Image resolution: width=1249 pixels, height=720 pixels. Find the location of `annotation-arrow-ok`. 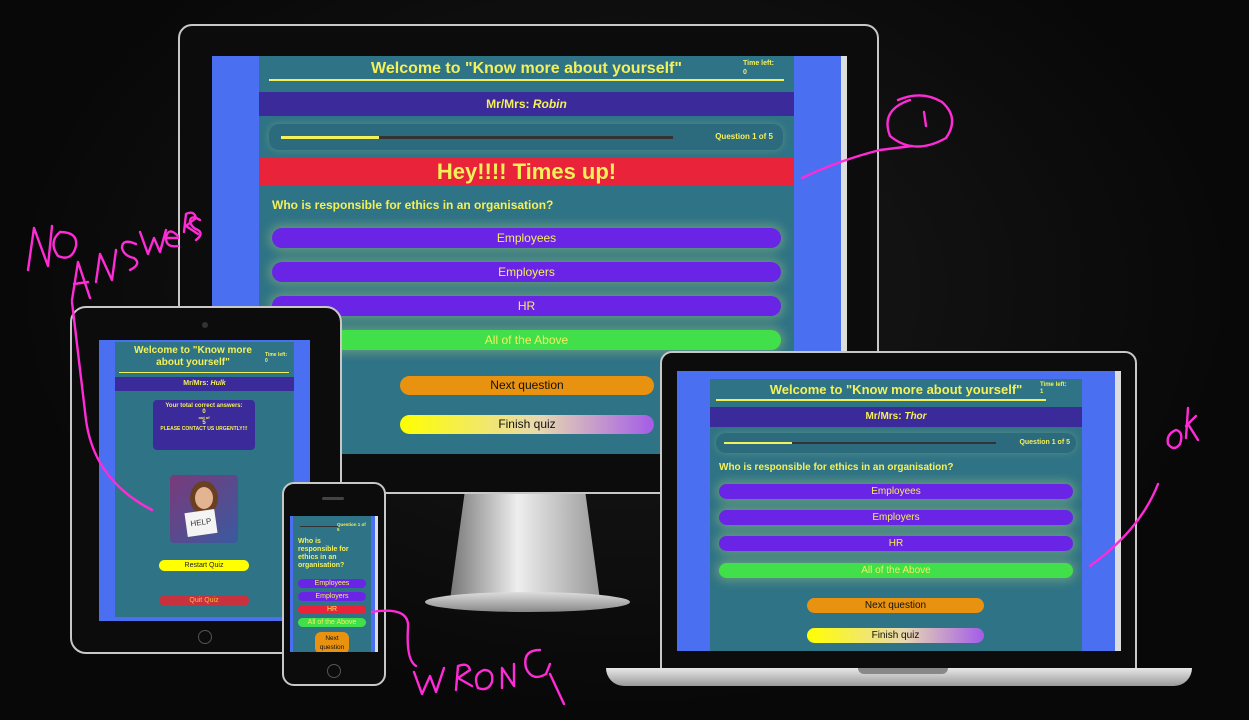

annotation-arrow-ok is located at coordinates (1124, 525).